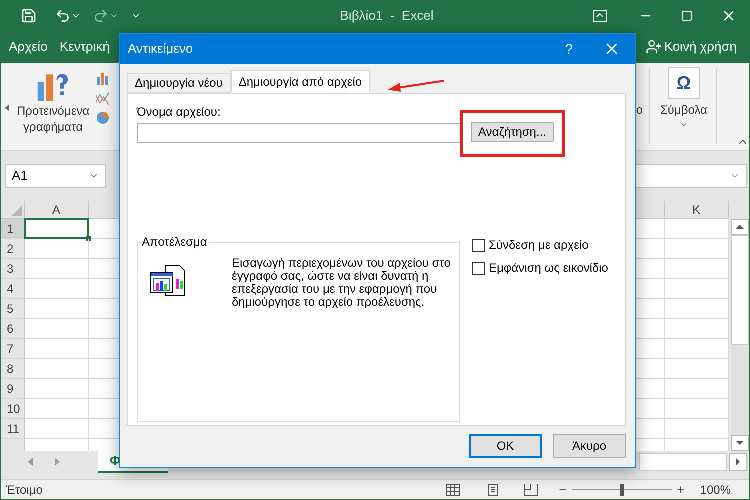  Describe the element at coordinates (24, 490) in the screenshot. I see `status-text: Έτοιμο` at that location.